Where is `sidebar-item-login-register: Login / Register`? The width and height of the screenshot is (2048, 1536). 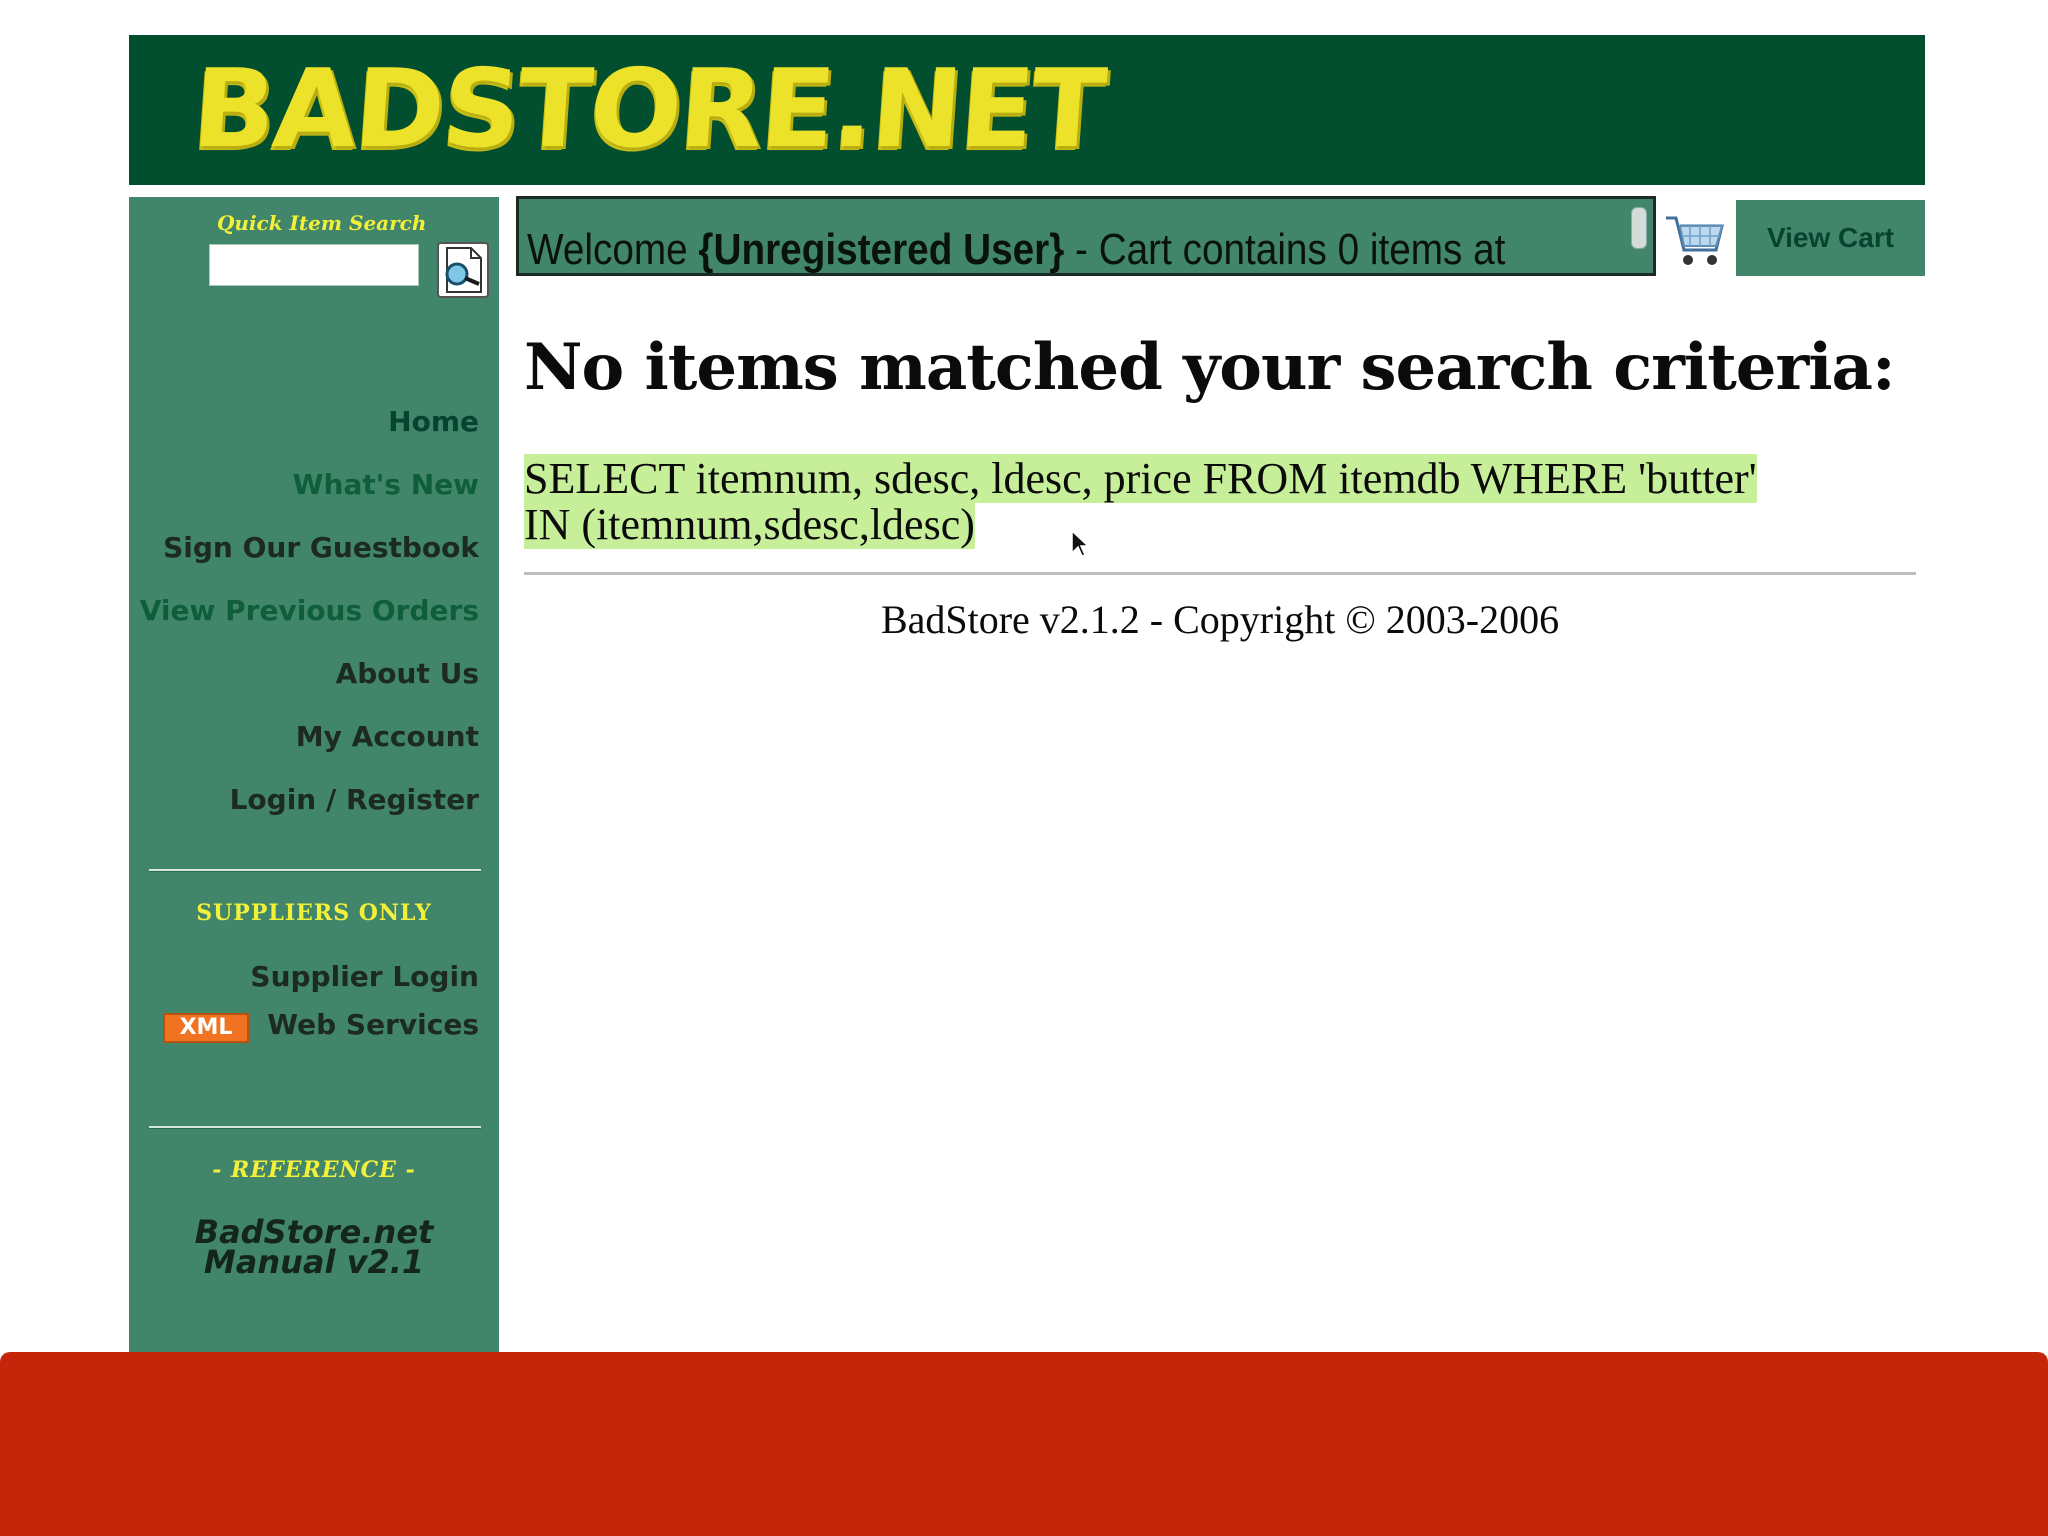 sidebar-item-login-register: Login / Register is located at coordinates (354, 799).